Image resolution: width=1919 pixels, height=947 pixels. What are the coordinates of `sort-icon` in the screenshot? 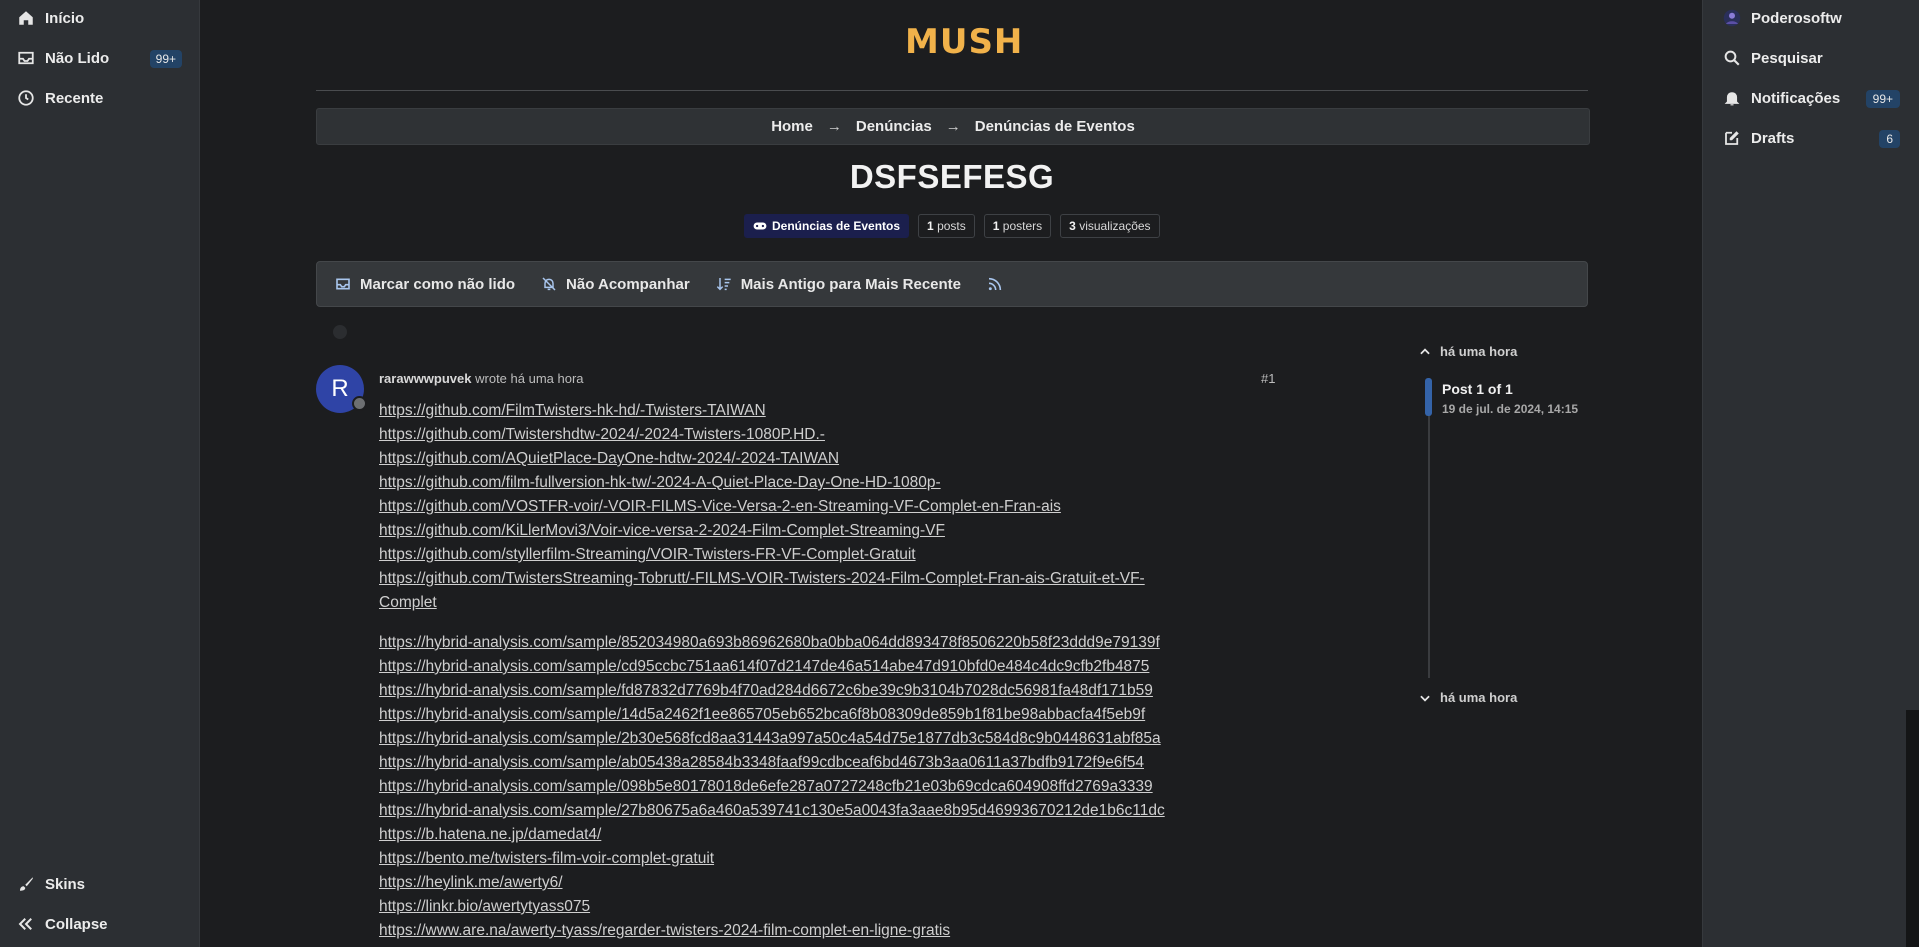 It's located at (723, 284).